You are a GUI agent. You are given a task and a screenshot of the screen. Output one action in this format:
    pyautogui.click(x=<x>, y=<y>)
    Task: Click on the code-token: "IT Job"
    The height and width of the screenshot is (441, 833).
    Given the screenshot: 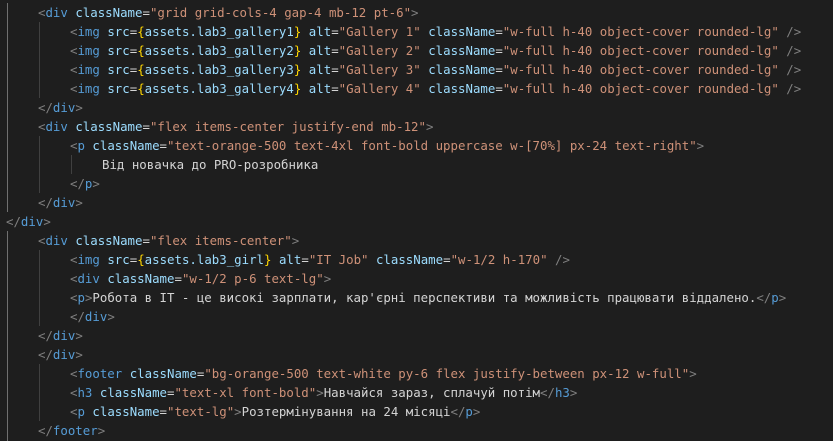 What is the action you would take?
    pyautogui.click(x=338, y=259)
    